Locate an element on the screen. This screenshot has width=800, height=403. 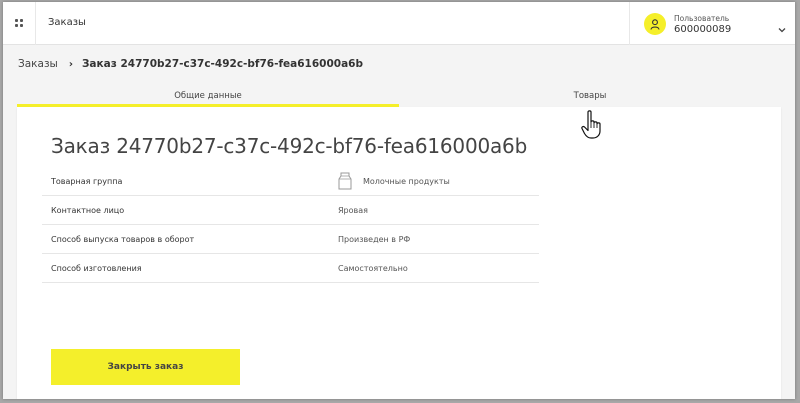
tab-goods: Товары is located at coordinates (590, 96).